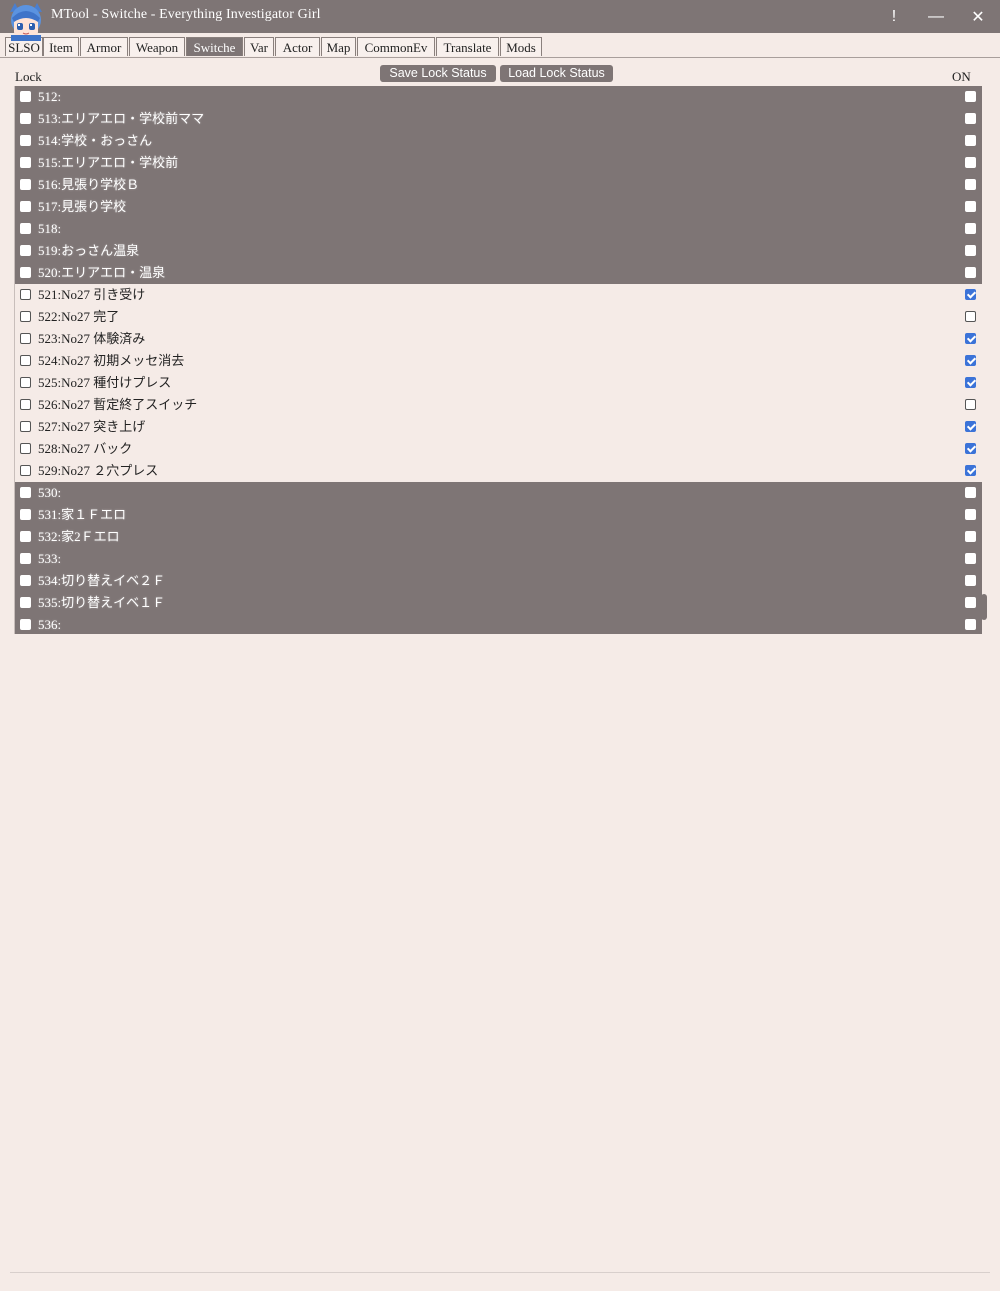  Describe the element at coordinates (50, 492) in the screenshot. I see `switch-label: 530:` at that location.